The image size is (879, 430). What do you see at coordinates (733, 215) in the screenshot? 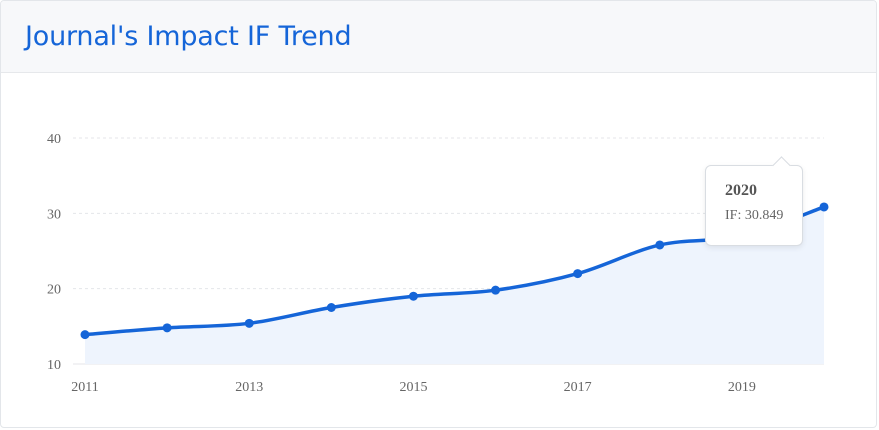
I see `tooltip-value-label: IF:` at bounding box center [733, 215].